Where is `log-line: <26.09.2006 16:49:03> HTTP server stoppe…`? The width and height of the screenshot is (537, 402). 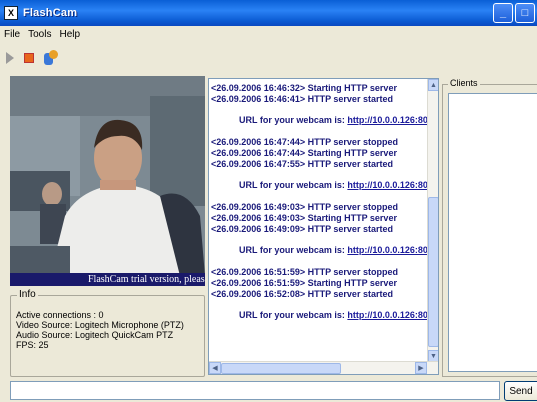 log-line: <26.09.2006 16:49:03> HTTP server stoppe… is located at coordinates (304, 207).